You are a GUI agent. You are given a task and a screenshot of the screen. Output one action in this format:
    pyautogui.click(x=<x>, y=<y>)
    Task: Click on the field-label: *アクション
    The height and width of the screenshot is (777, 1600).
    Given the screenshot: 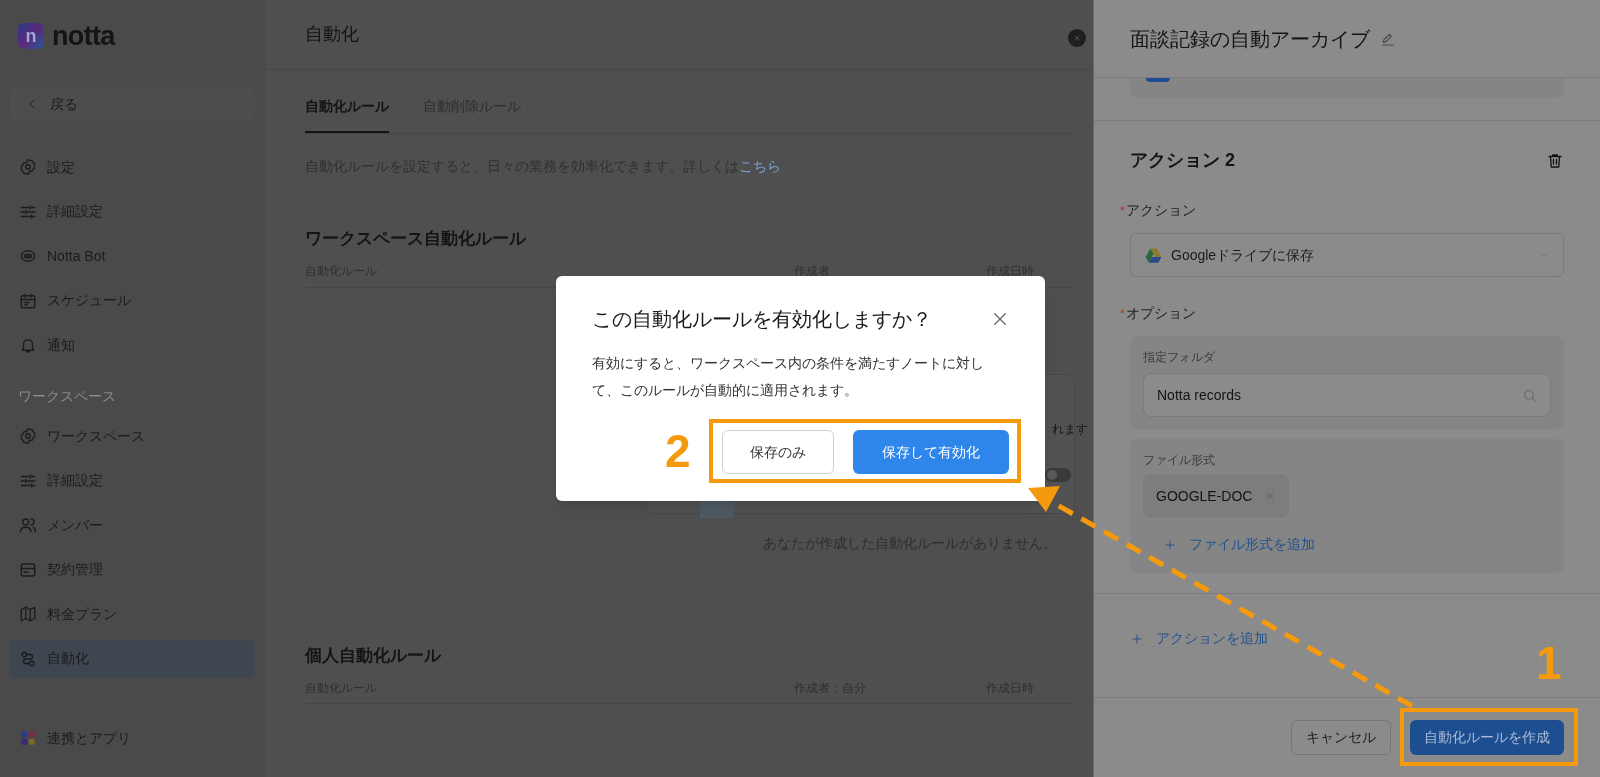 What is the action you would take?
    pyautogui.click(x=1158, y=210)
    